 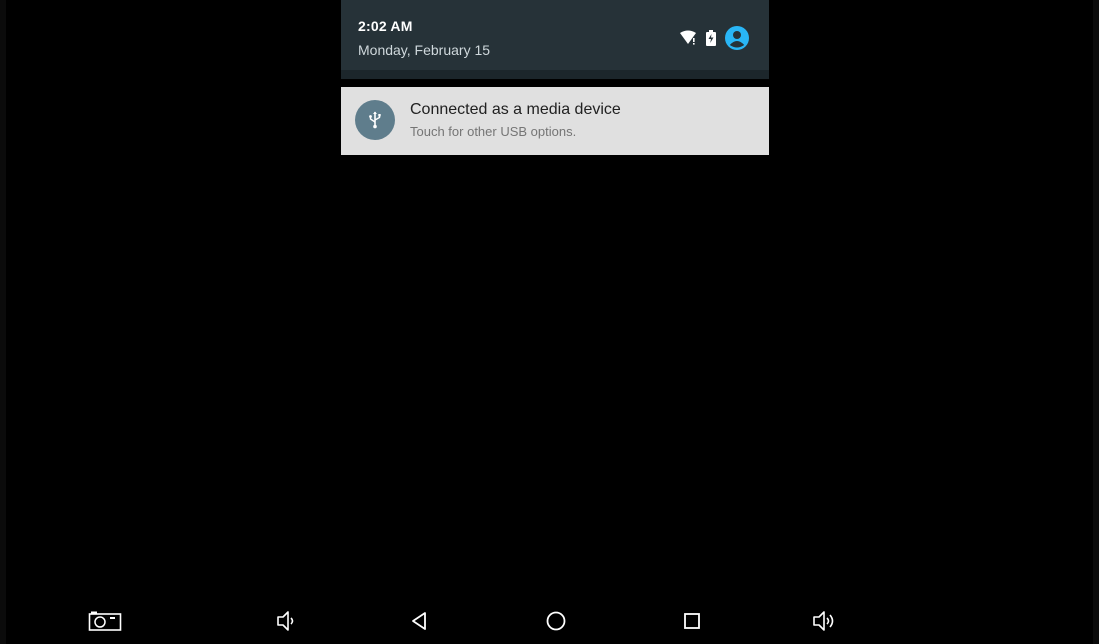 I want to click on home-button, so click(x=556, y=621).